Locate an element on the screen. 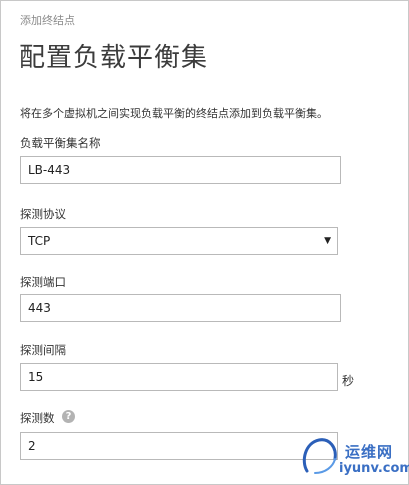  watermark-logo is located at coordinates (319, 456).